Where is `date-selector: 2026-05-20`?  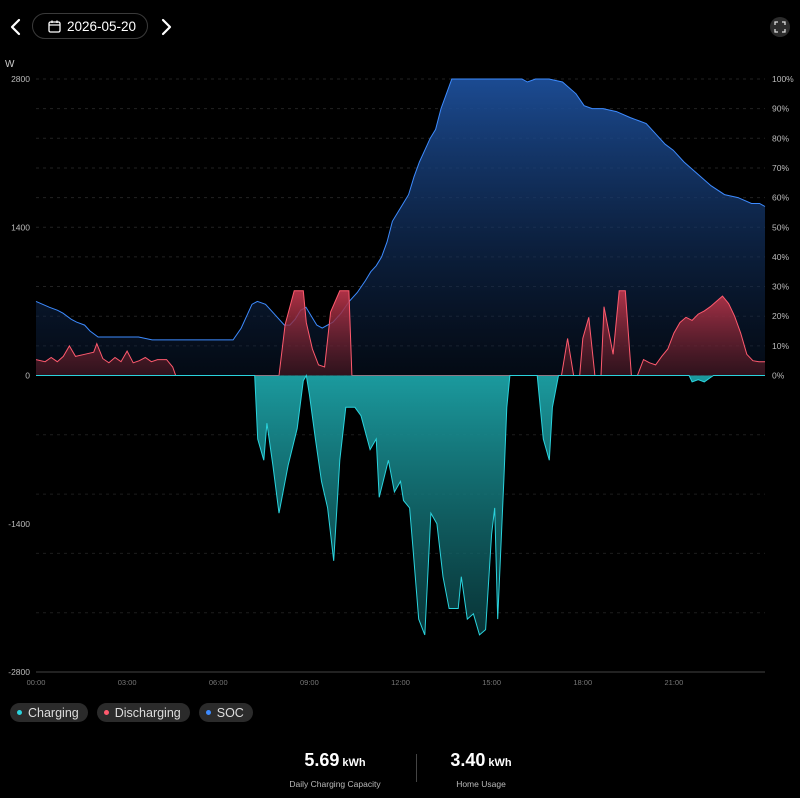 date-selector: 2026-05-20 is located at coordinates (90, 26).